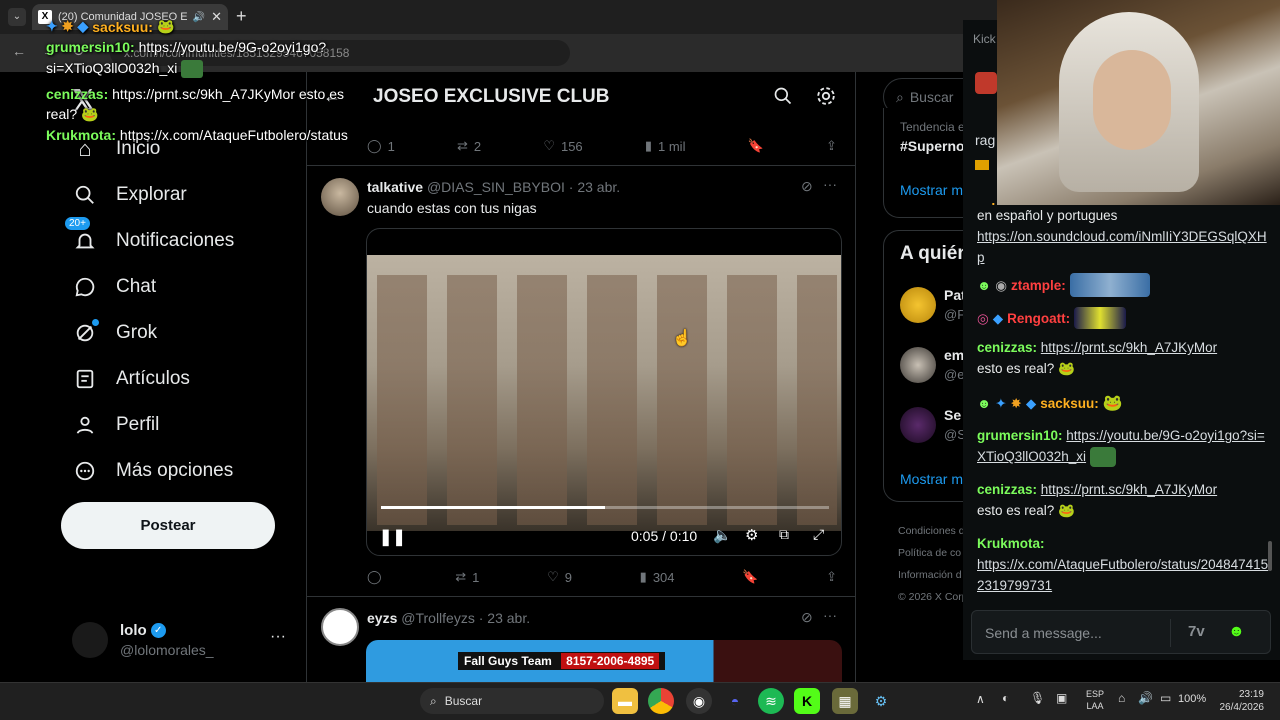 Image resolution: width=1280 pixels, height=720 pixels. What do you see at coordinates (469, 146) in the screenshot?
I see `repost-button: ⇄ 2` at bounding box center [469, 146].